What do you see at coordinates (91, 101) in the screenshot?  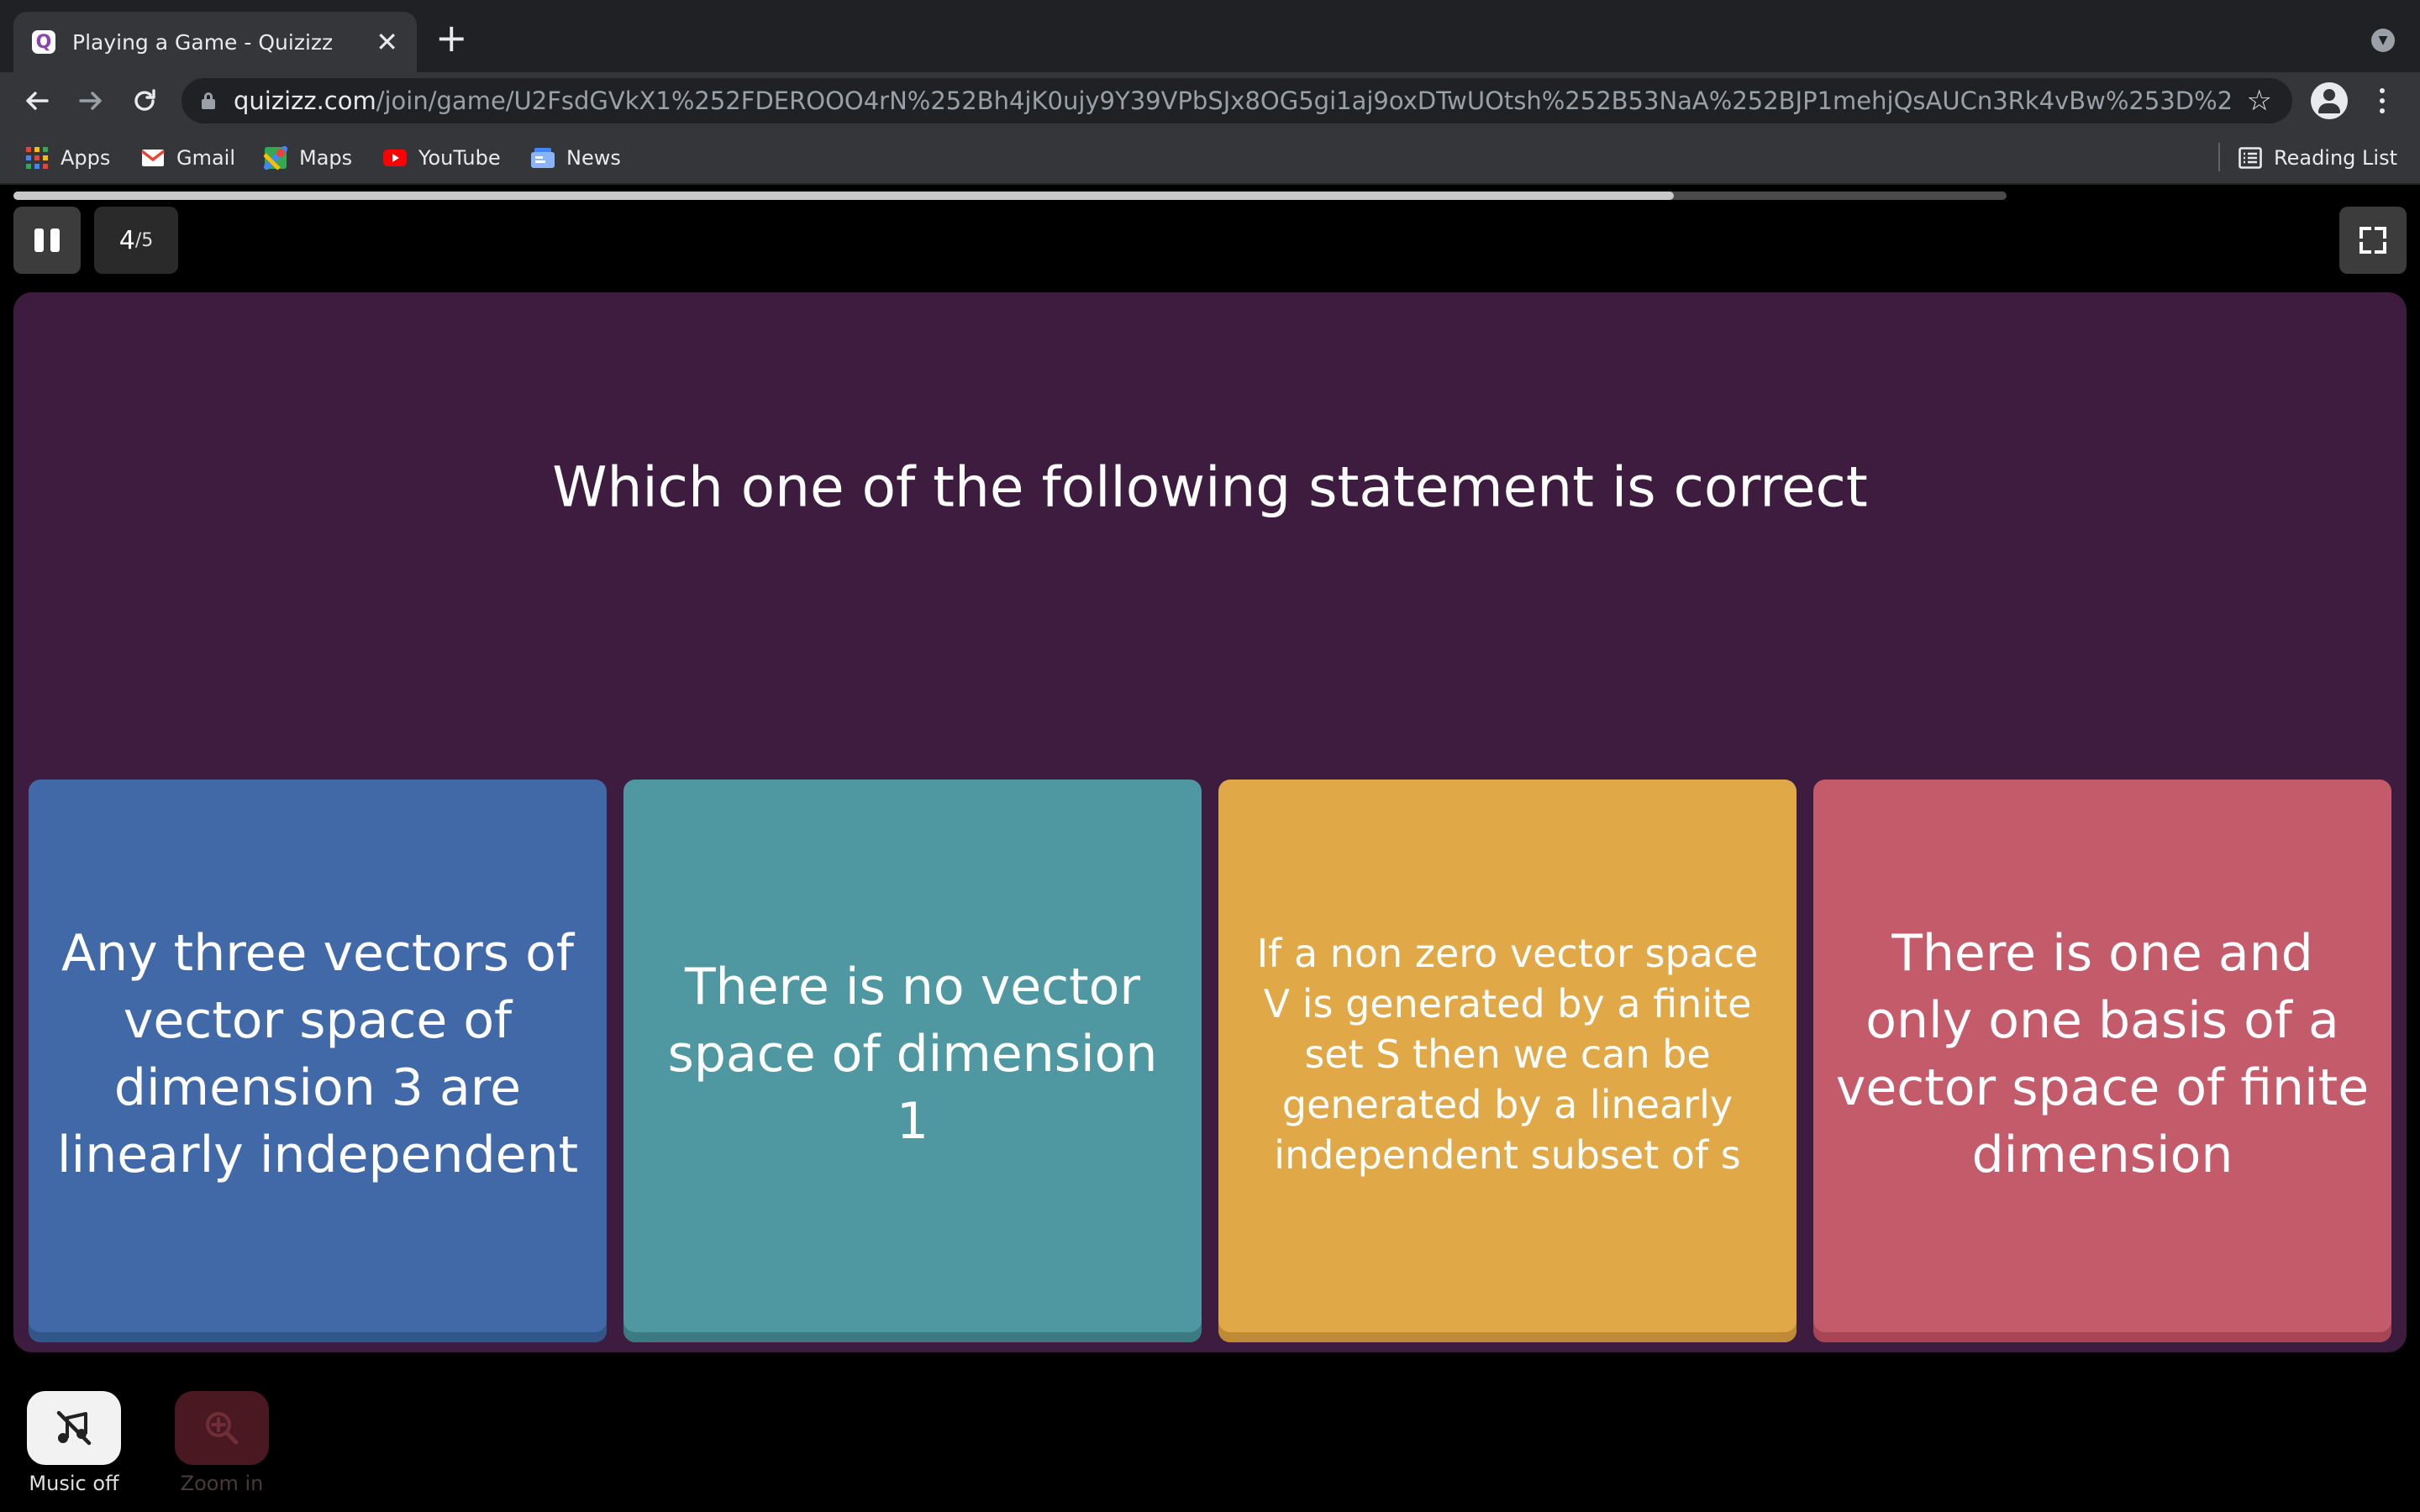 I see `forward-arrow-icon` at bounding box center [91, 101].